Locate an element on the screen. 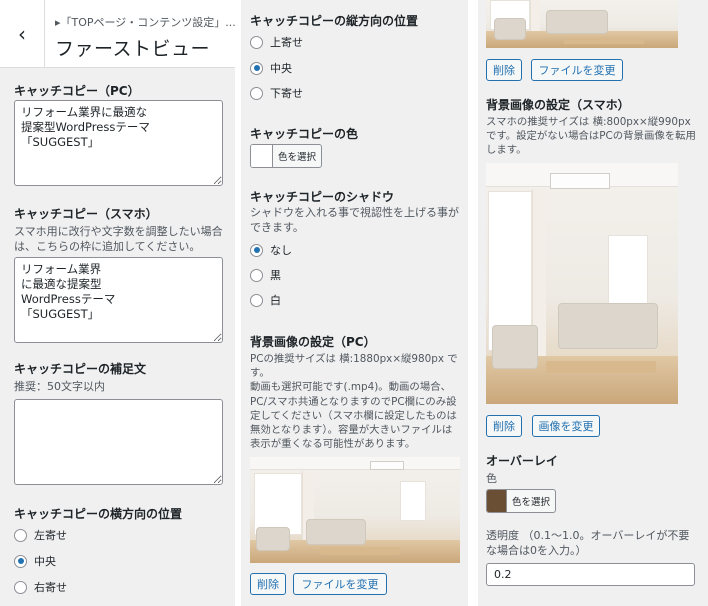 The width and height of the screenshot is (708, 606). catch-color-picker-button: 色を選択 is located at coordinates (286, 156).